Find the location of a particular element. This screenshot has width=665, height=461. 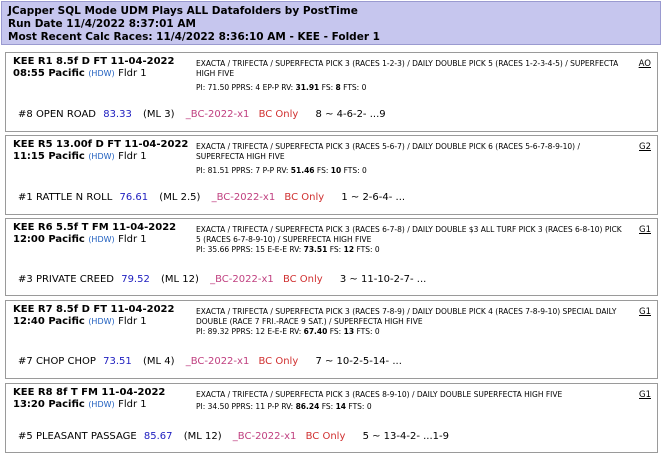

pick-number: #8 is located at coordinates (25, 114).